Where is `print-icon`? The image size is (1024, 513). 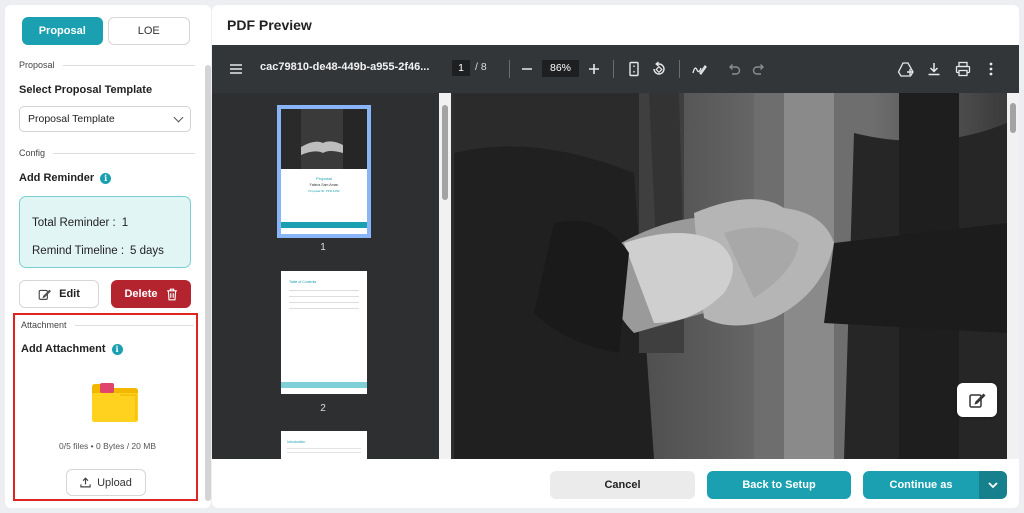
print-icon is located at coordinates (963, 69).